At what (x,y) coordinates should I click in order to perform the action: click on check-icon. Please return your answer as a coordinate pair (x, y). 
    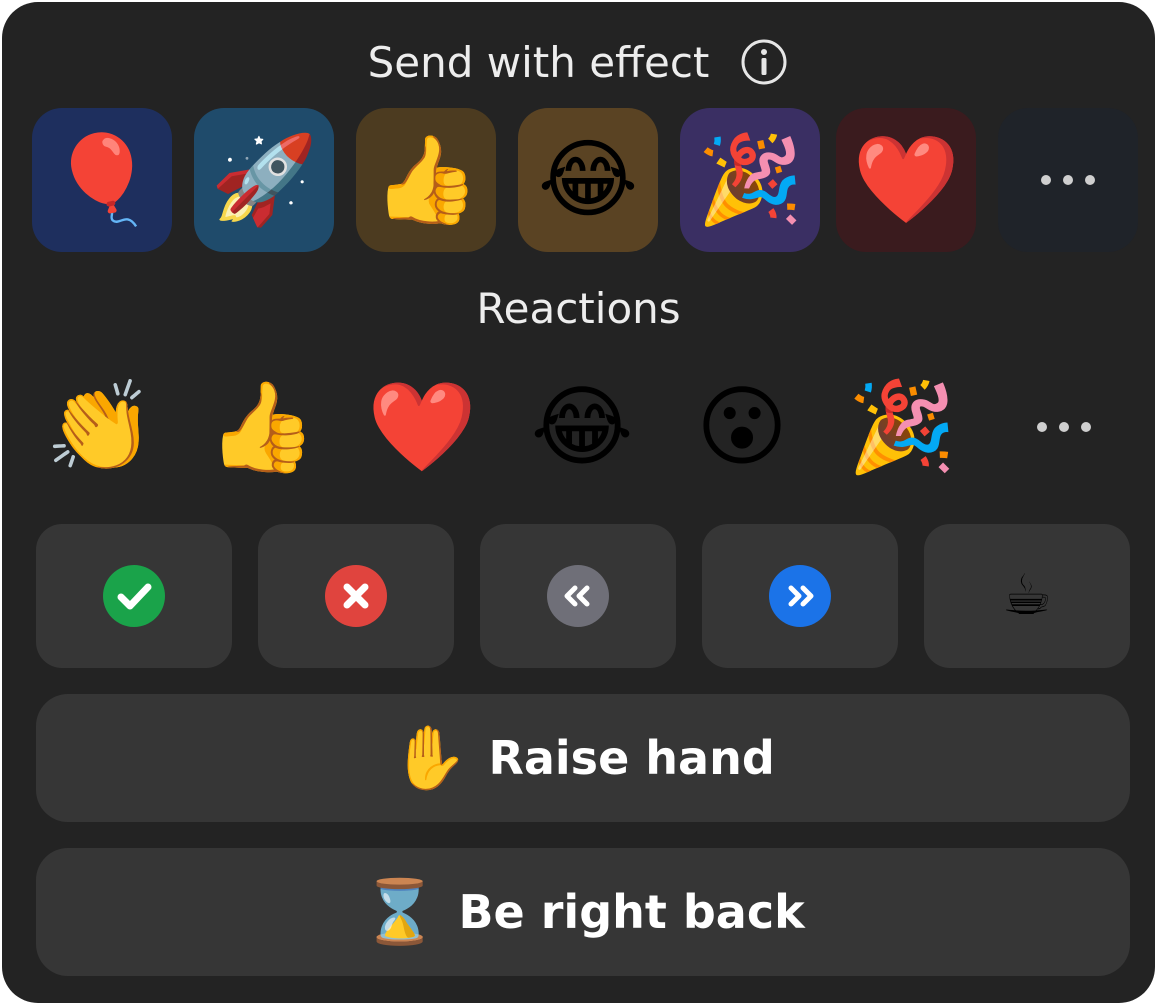
    Looking at the image, I should click on (134, 596).